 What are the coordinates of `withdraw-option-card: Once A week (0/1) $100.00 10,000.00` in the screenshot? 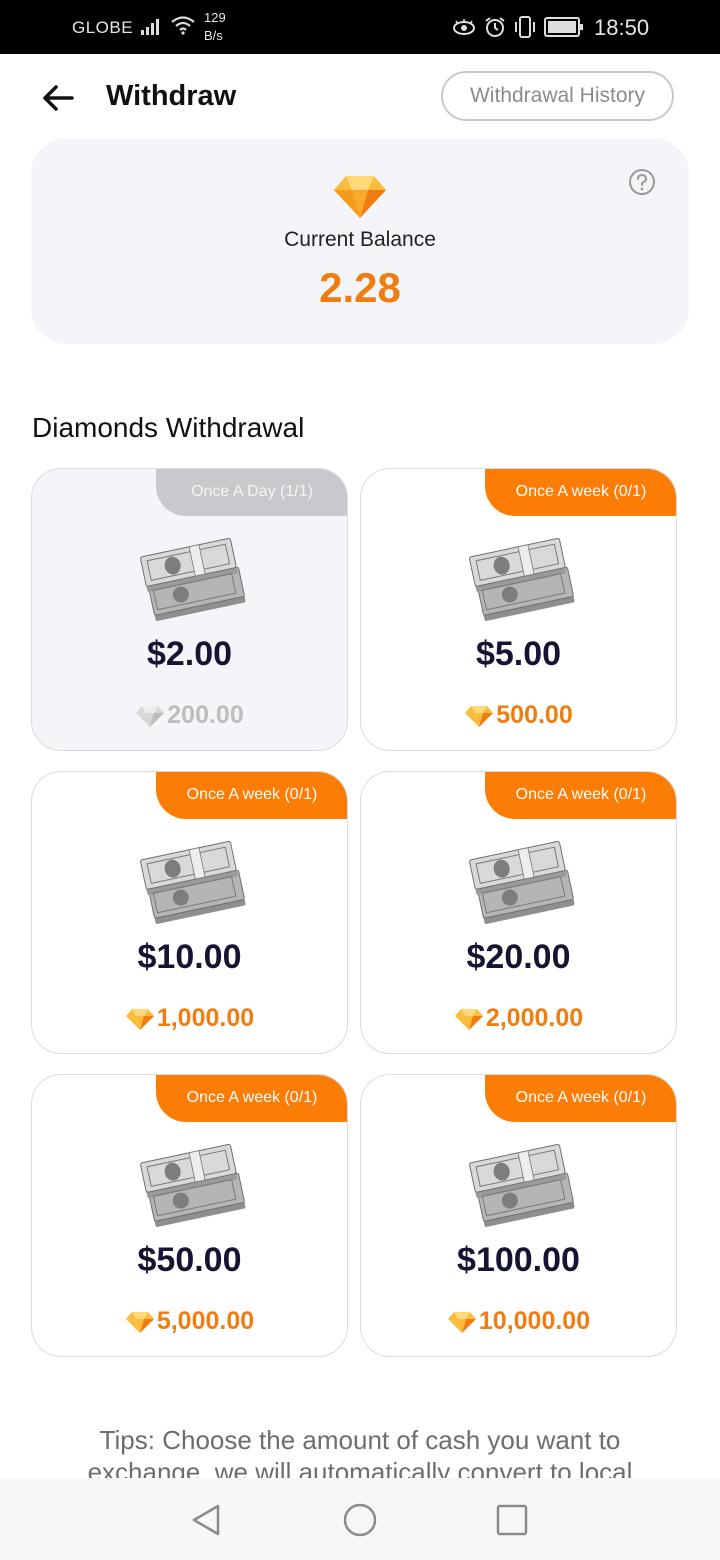 It's located at (518, 1215).